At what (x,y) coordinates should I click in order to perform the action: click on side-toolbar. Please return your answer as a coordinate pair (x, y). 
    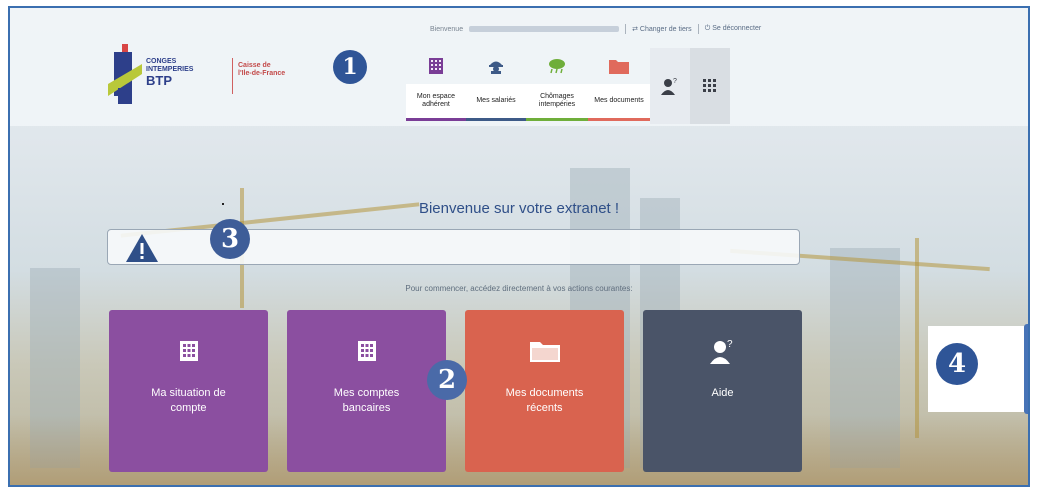
    Looking at the image, I should click on (1026, 369).